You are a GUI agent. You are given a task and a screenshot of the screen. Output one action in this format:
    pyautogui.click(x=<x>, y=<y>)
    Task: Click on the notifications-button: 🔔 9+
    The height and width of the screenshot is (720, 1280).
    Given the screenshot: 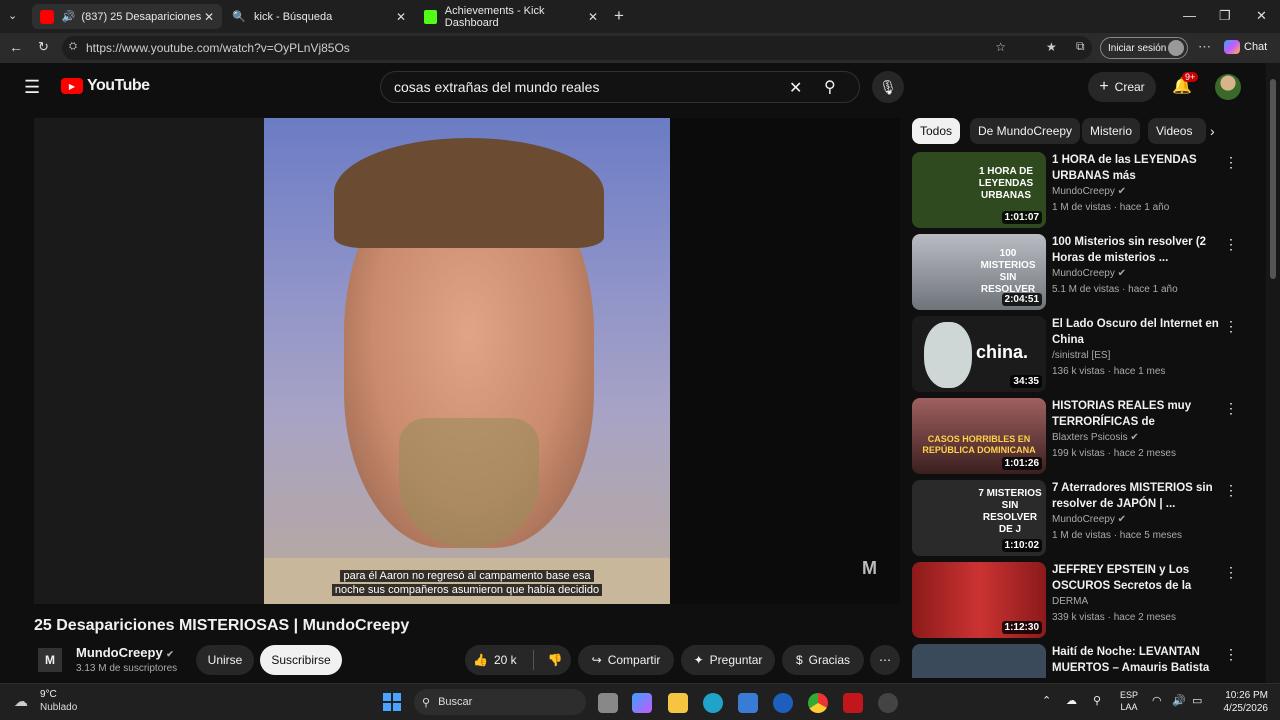 What is the action you would take?
    pyautogui.click(x=1185, y=84)
    